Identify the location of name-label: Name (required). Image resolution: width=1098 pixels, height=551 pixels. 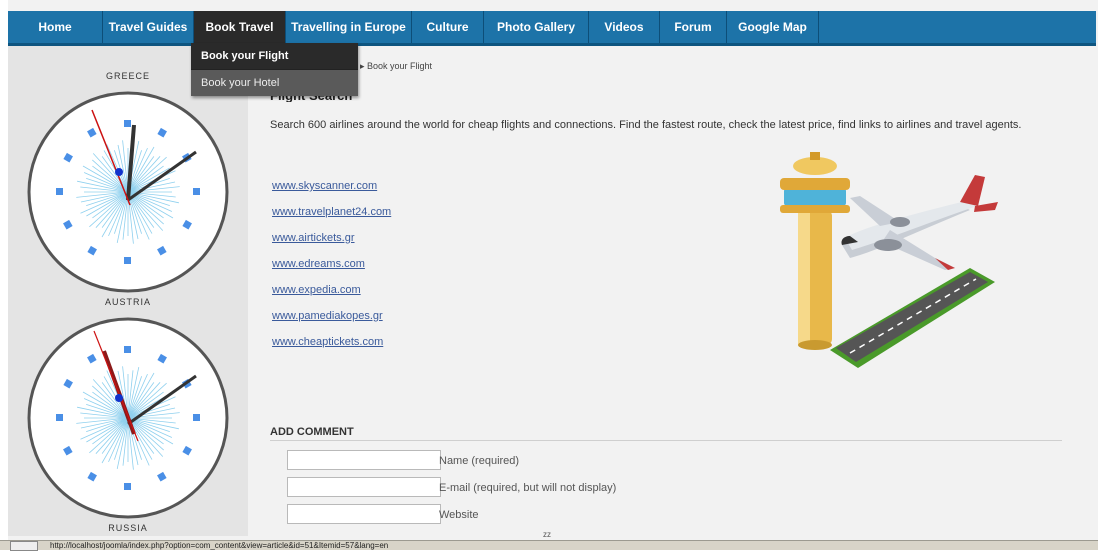
(479, 461).